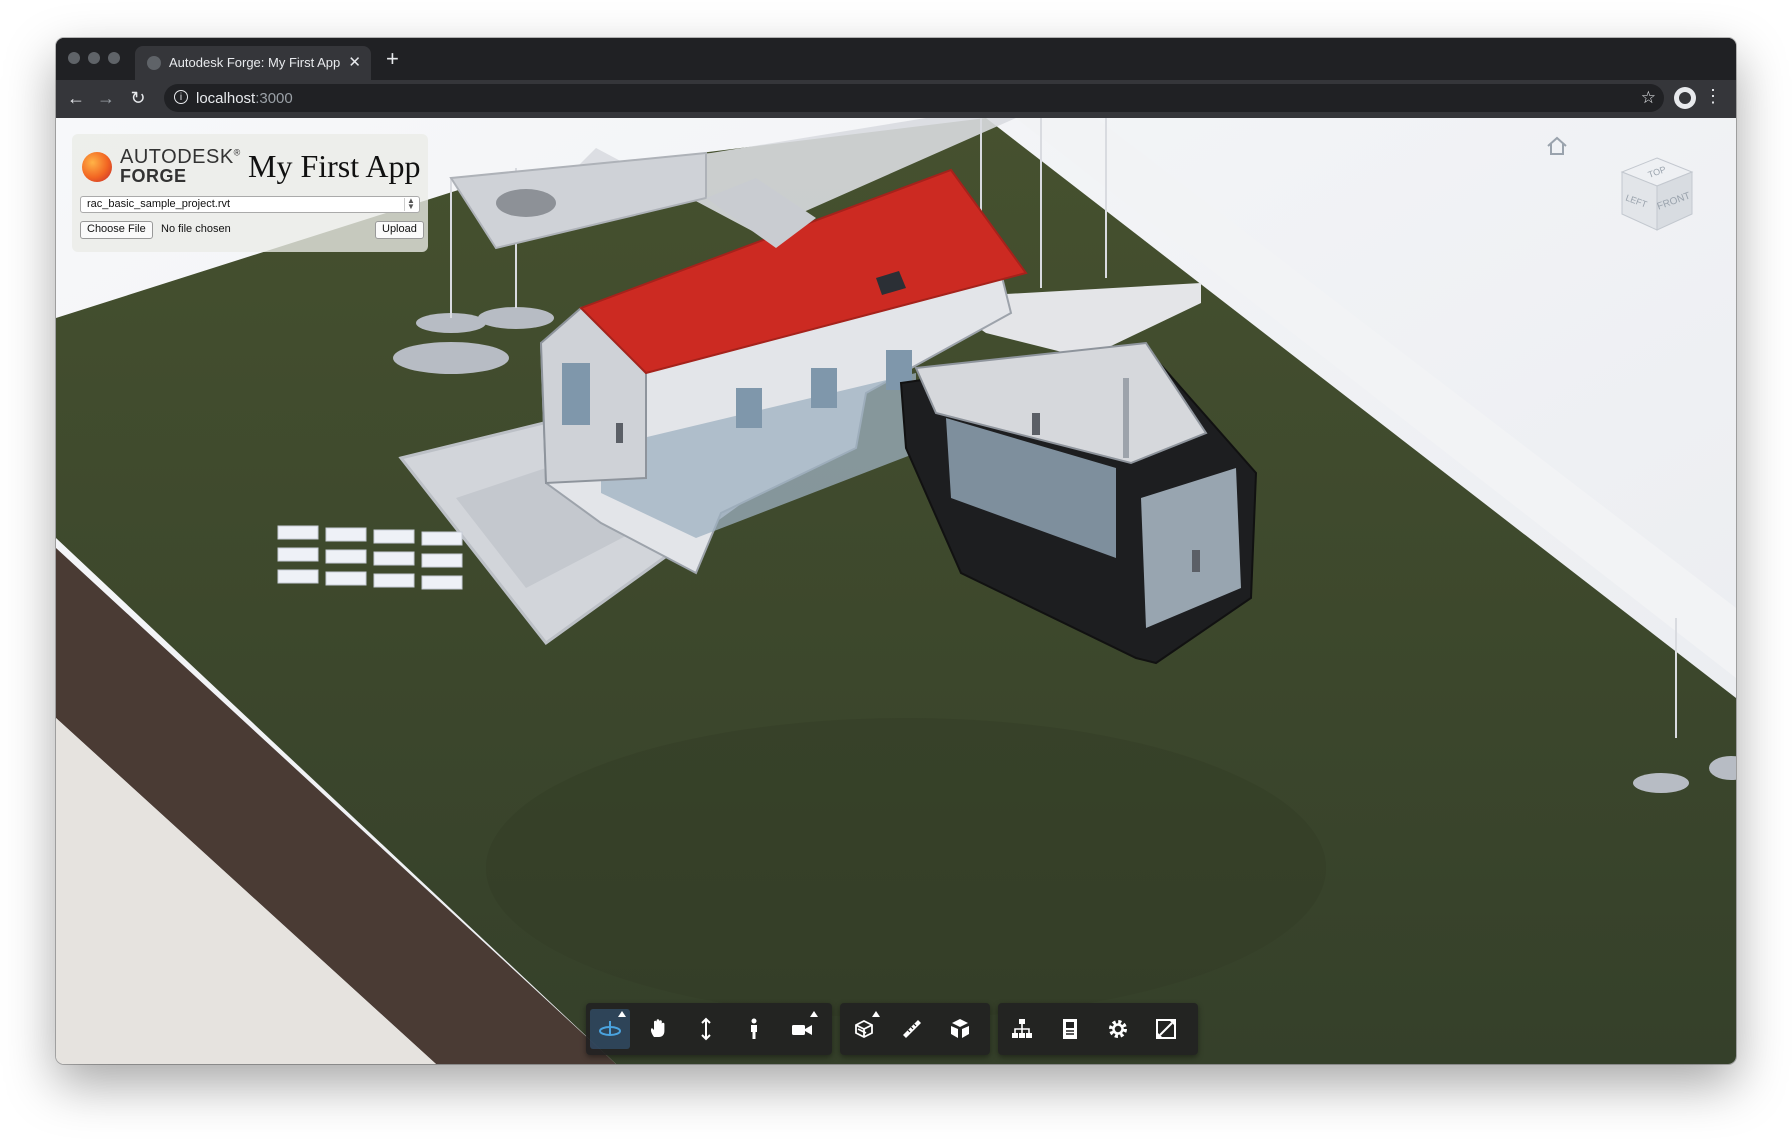  I want to click on browser-tab: Autodesk Forge: My First App ✕, so click(253, 63).